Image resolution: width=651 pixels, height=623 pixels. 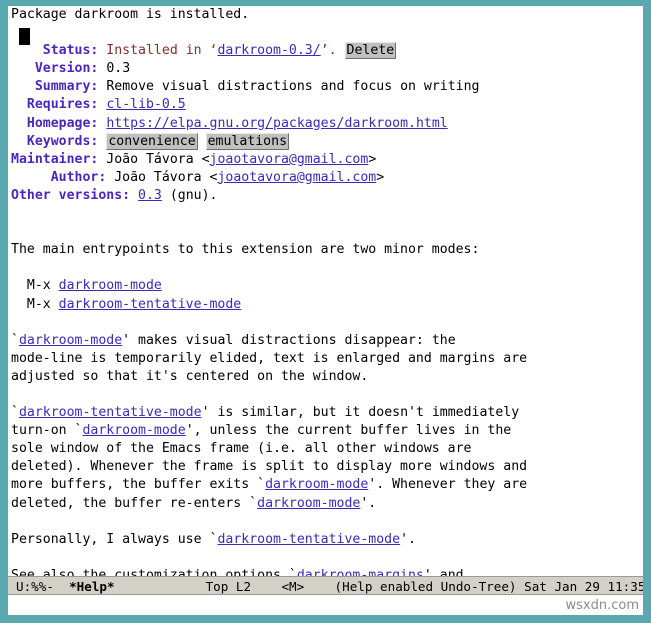 What do you see at coordinates (443, 571) in the screenshot?
I see `para4-line1-rest: ' and` at bounding box center [443, 571].